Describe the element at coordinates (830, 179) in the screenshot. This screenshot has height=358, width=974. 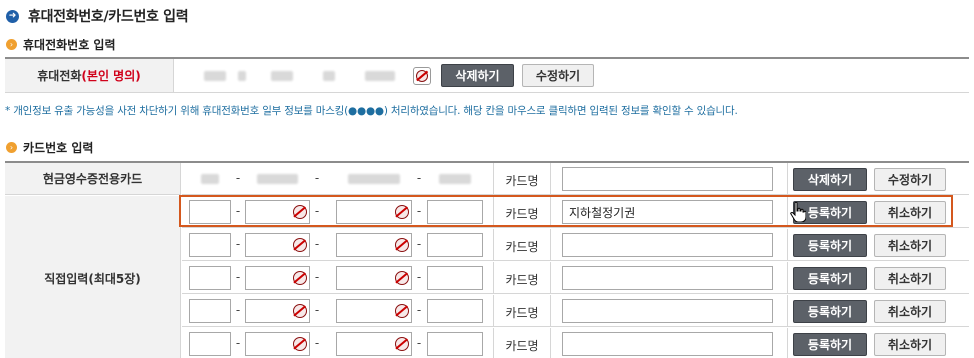
I see `card-delete-button: 삭제하기` at that location.